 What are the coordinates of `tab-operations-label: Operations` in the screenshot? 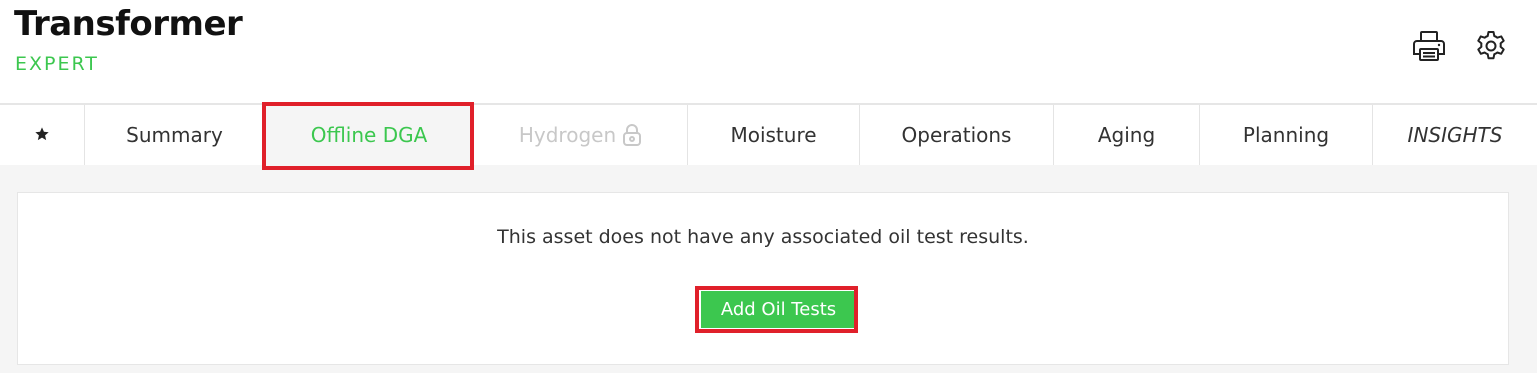 It's located at (956, 135).